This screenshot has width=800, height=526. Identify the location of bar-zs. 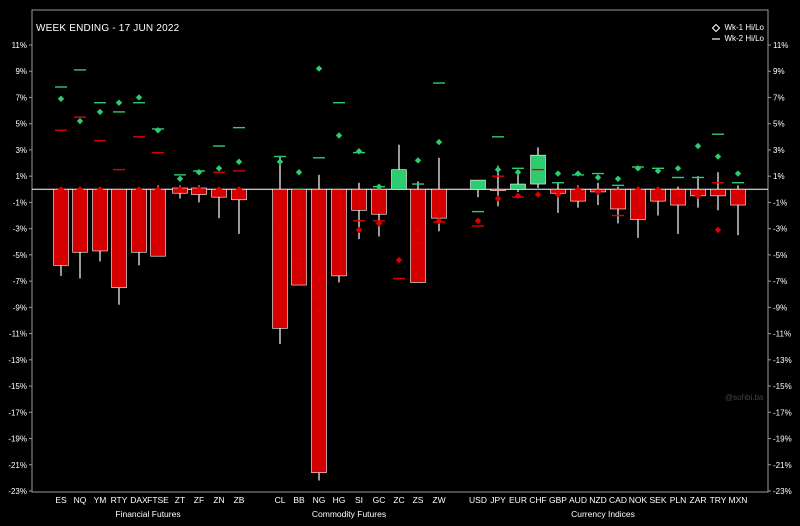
(418, 235).